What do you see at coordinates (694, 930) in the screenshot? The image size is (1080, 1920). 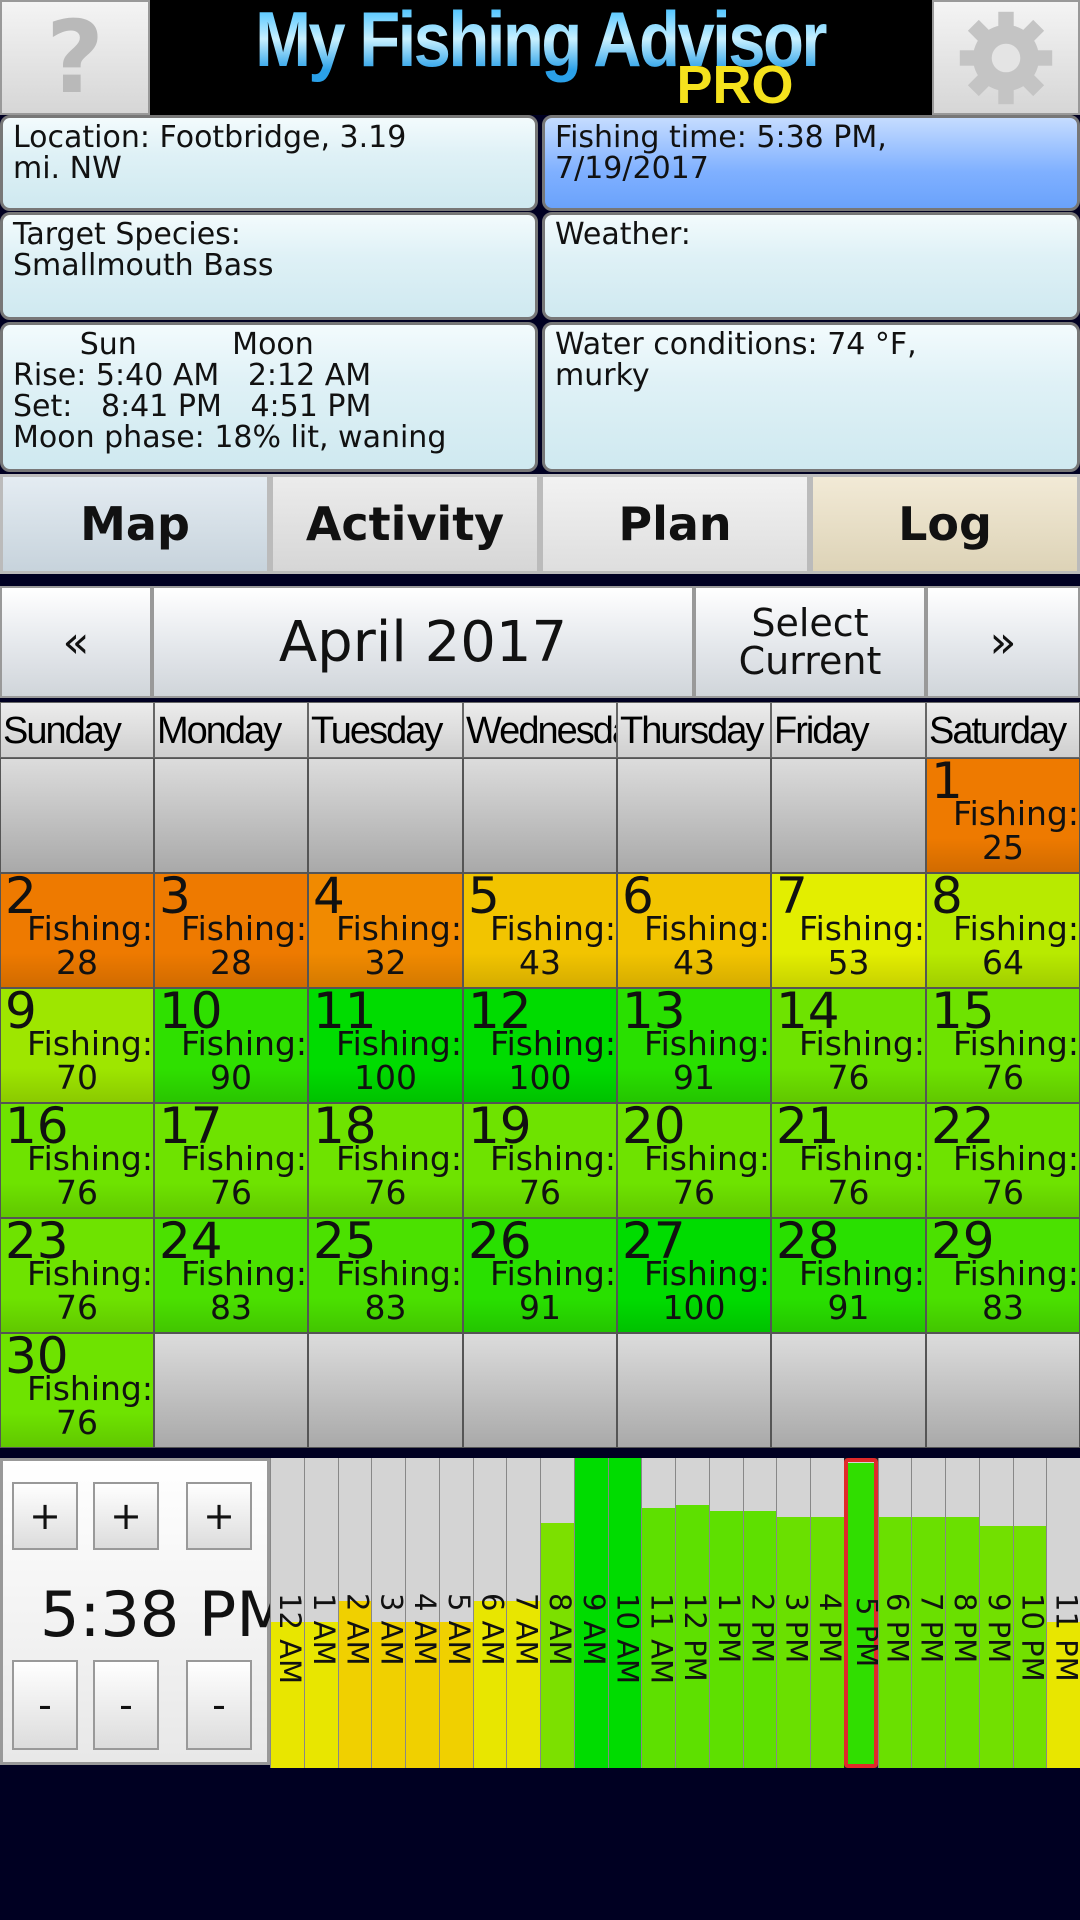 I see `calendar-day-6: 6 Fishing: 43` at bounding box center [694, 930].